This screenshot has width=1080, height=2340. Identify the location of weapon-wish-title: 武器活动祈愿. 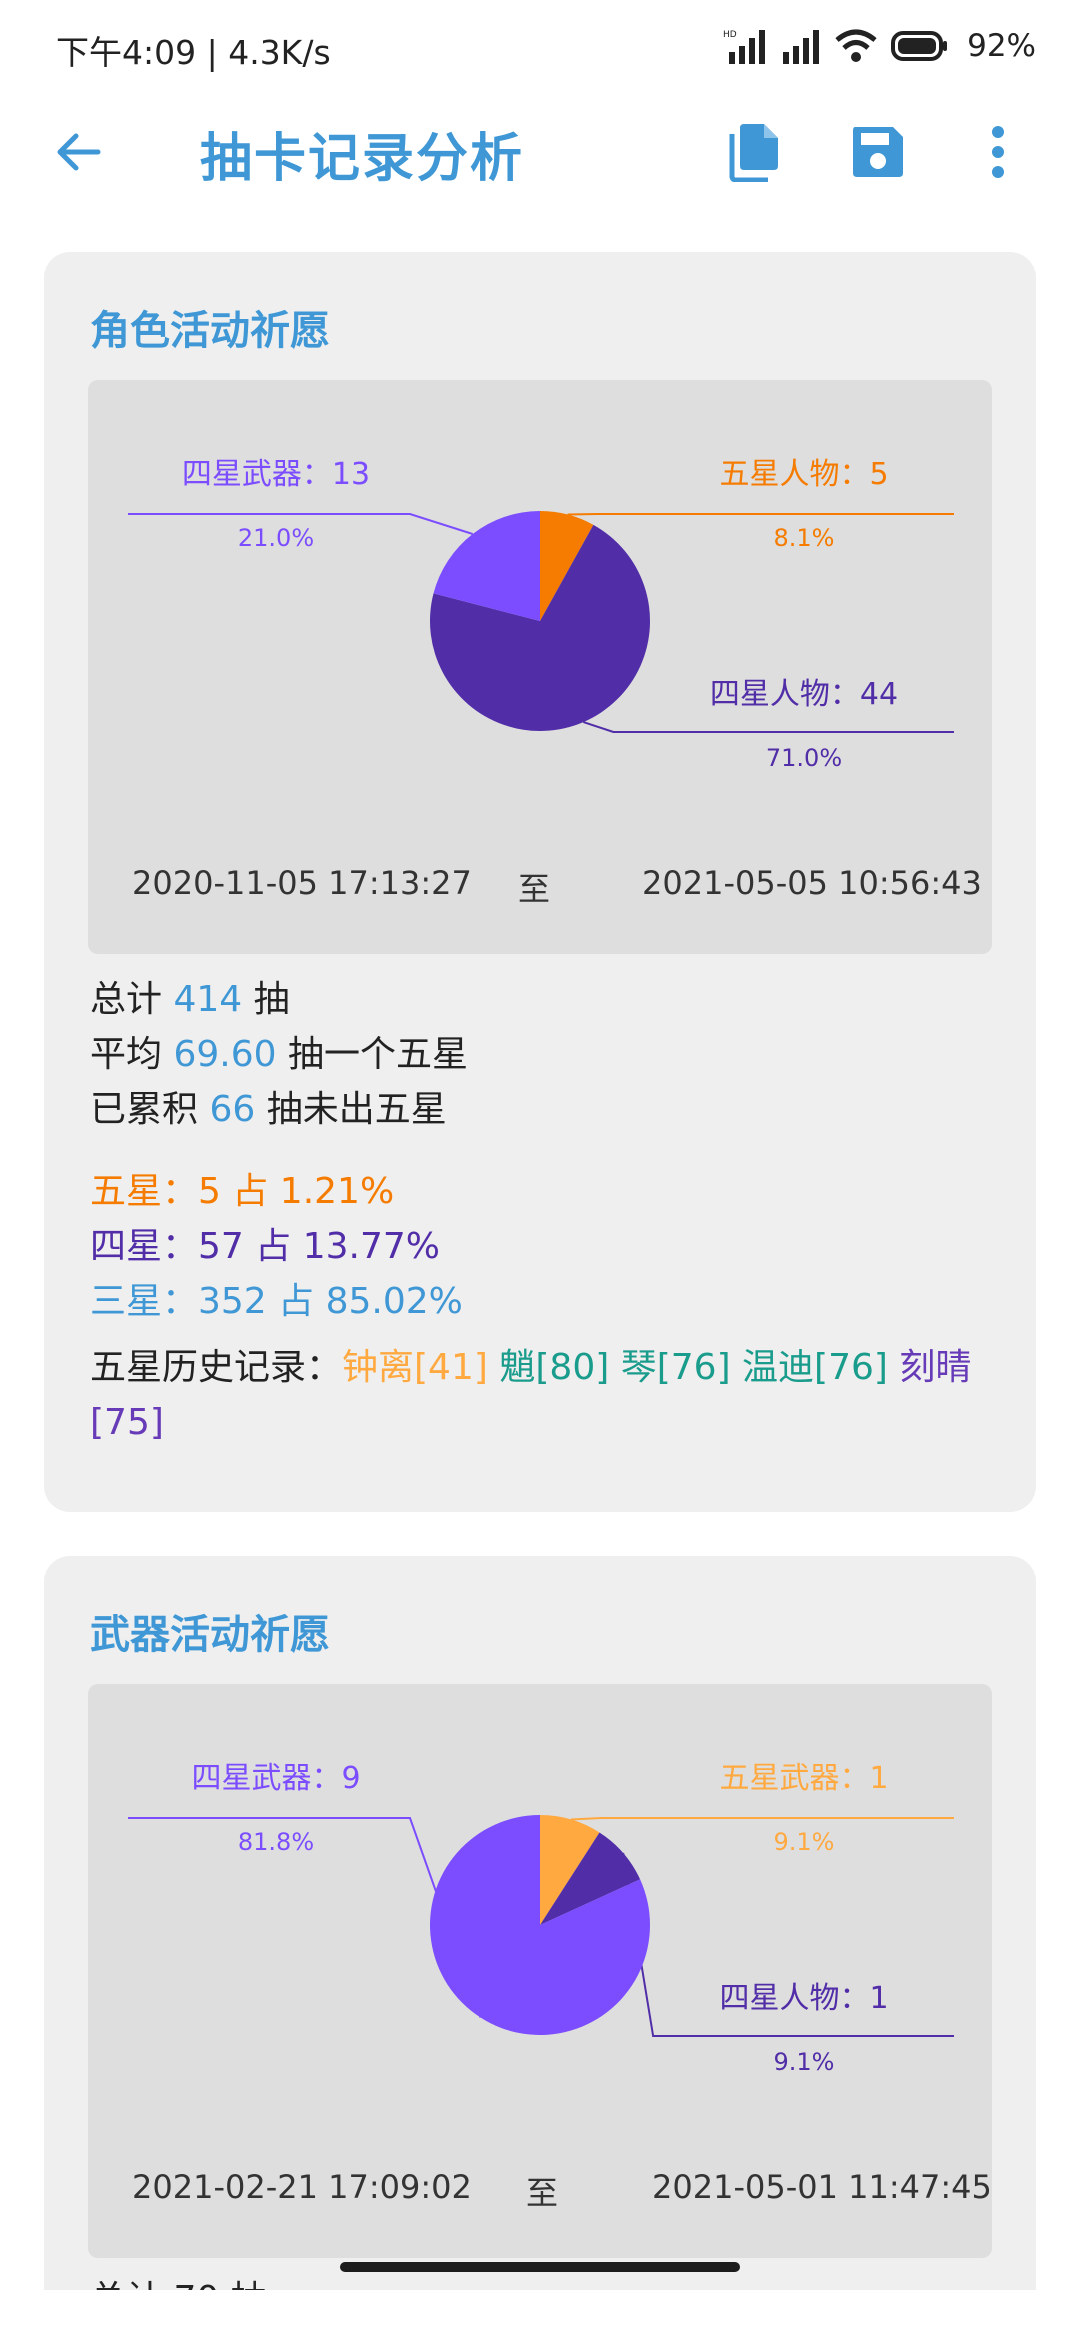
(210, 1635).